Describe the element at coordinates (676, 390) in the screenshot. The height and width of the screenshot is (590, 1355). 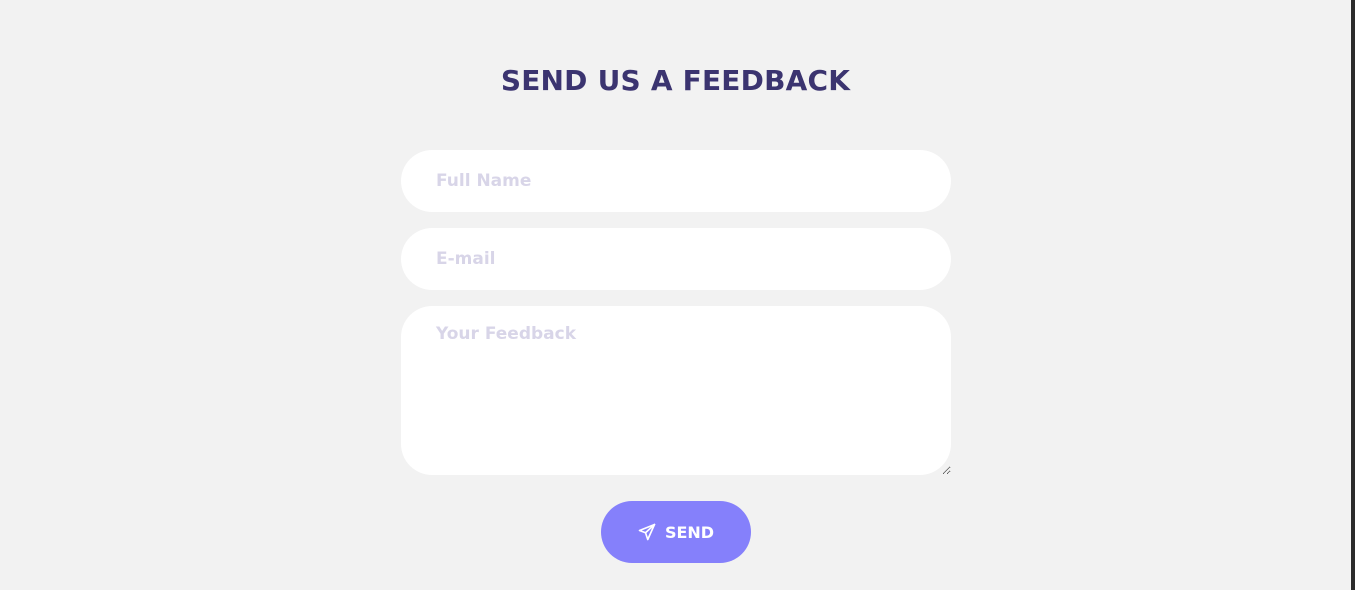
I see `feedback-textarea` at that location.